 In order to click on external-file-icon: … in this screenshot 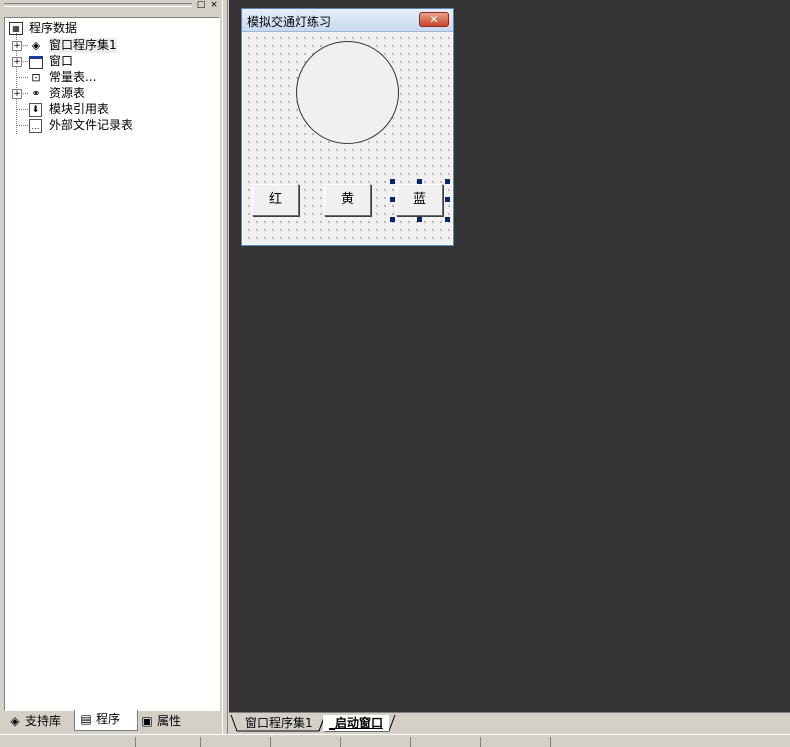, I will do `click(35, 126)`.